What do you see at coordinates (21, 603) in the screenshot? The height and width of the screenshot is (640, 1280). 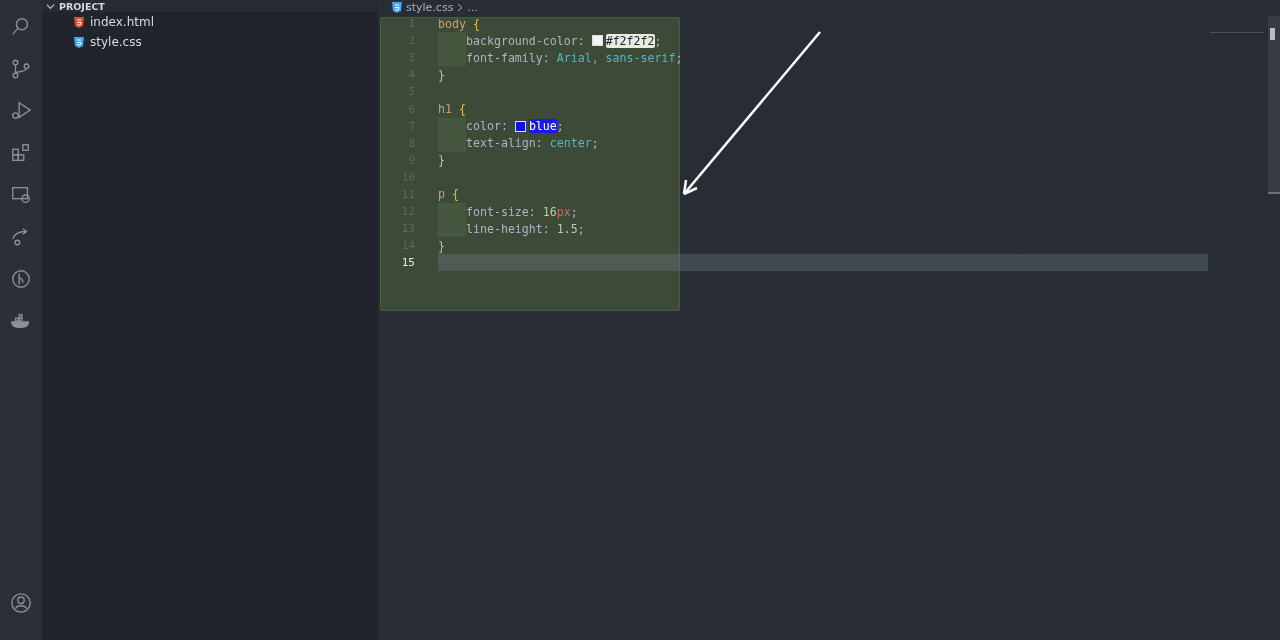 I see `account-icon` at bounding box center [21, 603].